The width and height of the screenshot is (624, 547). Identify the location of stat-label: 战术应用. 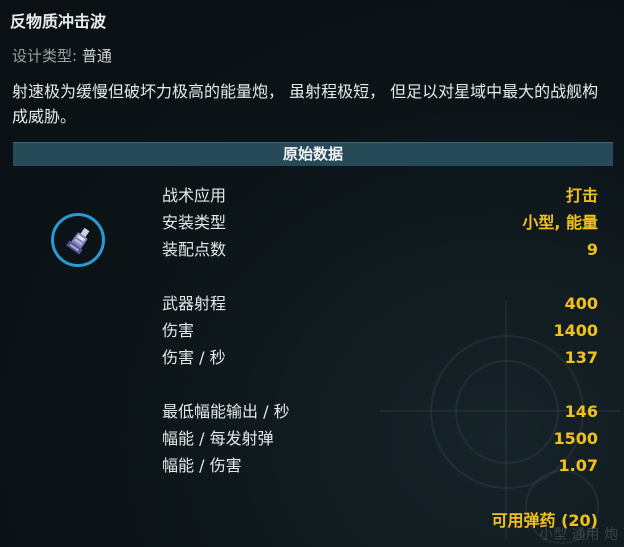
(194, 195).